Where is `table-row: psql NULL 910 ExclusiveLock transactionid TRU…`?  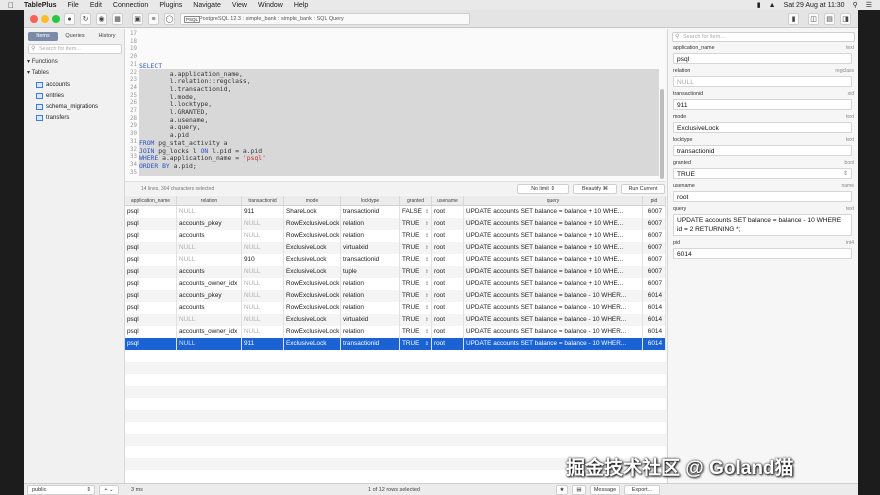 table-row: psql NULL 910 ExclusiveLock transactionid TRU… is located at coordinates (395, 260).